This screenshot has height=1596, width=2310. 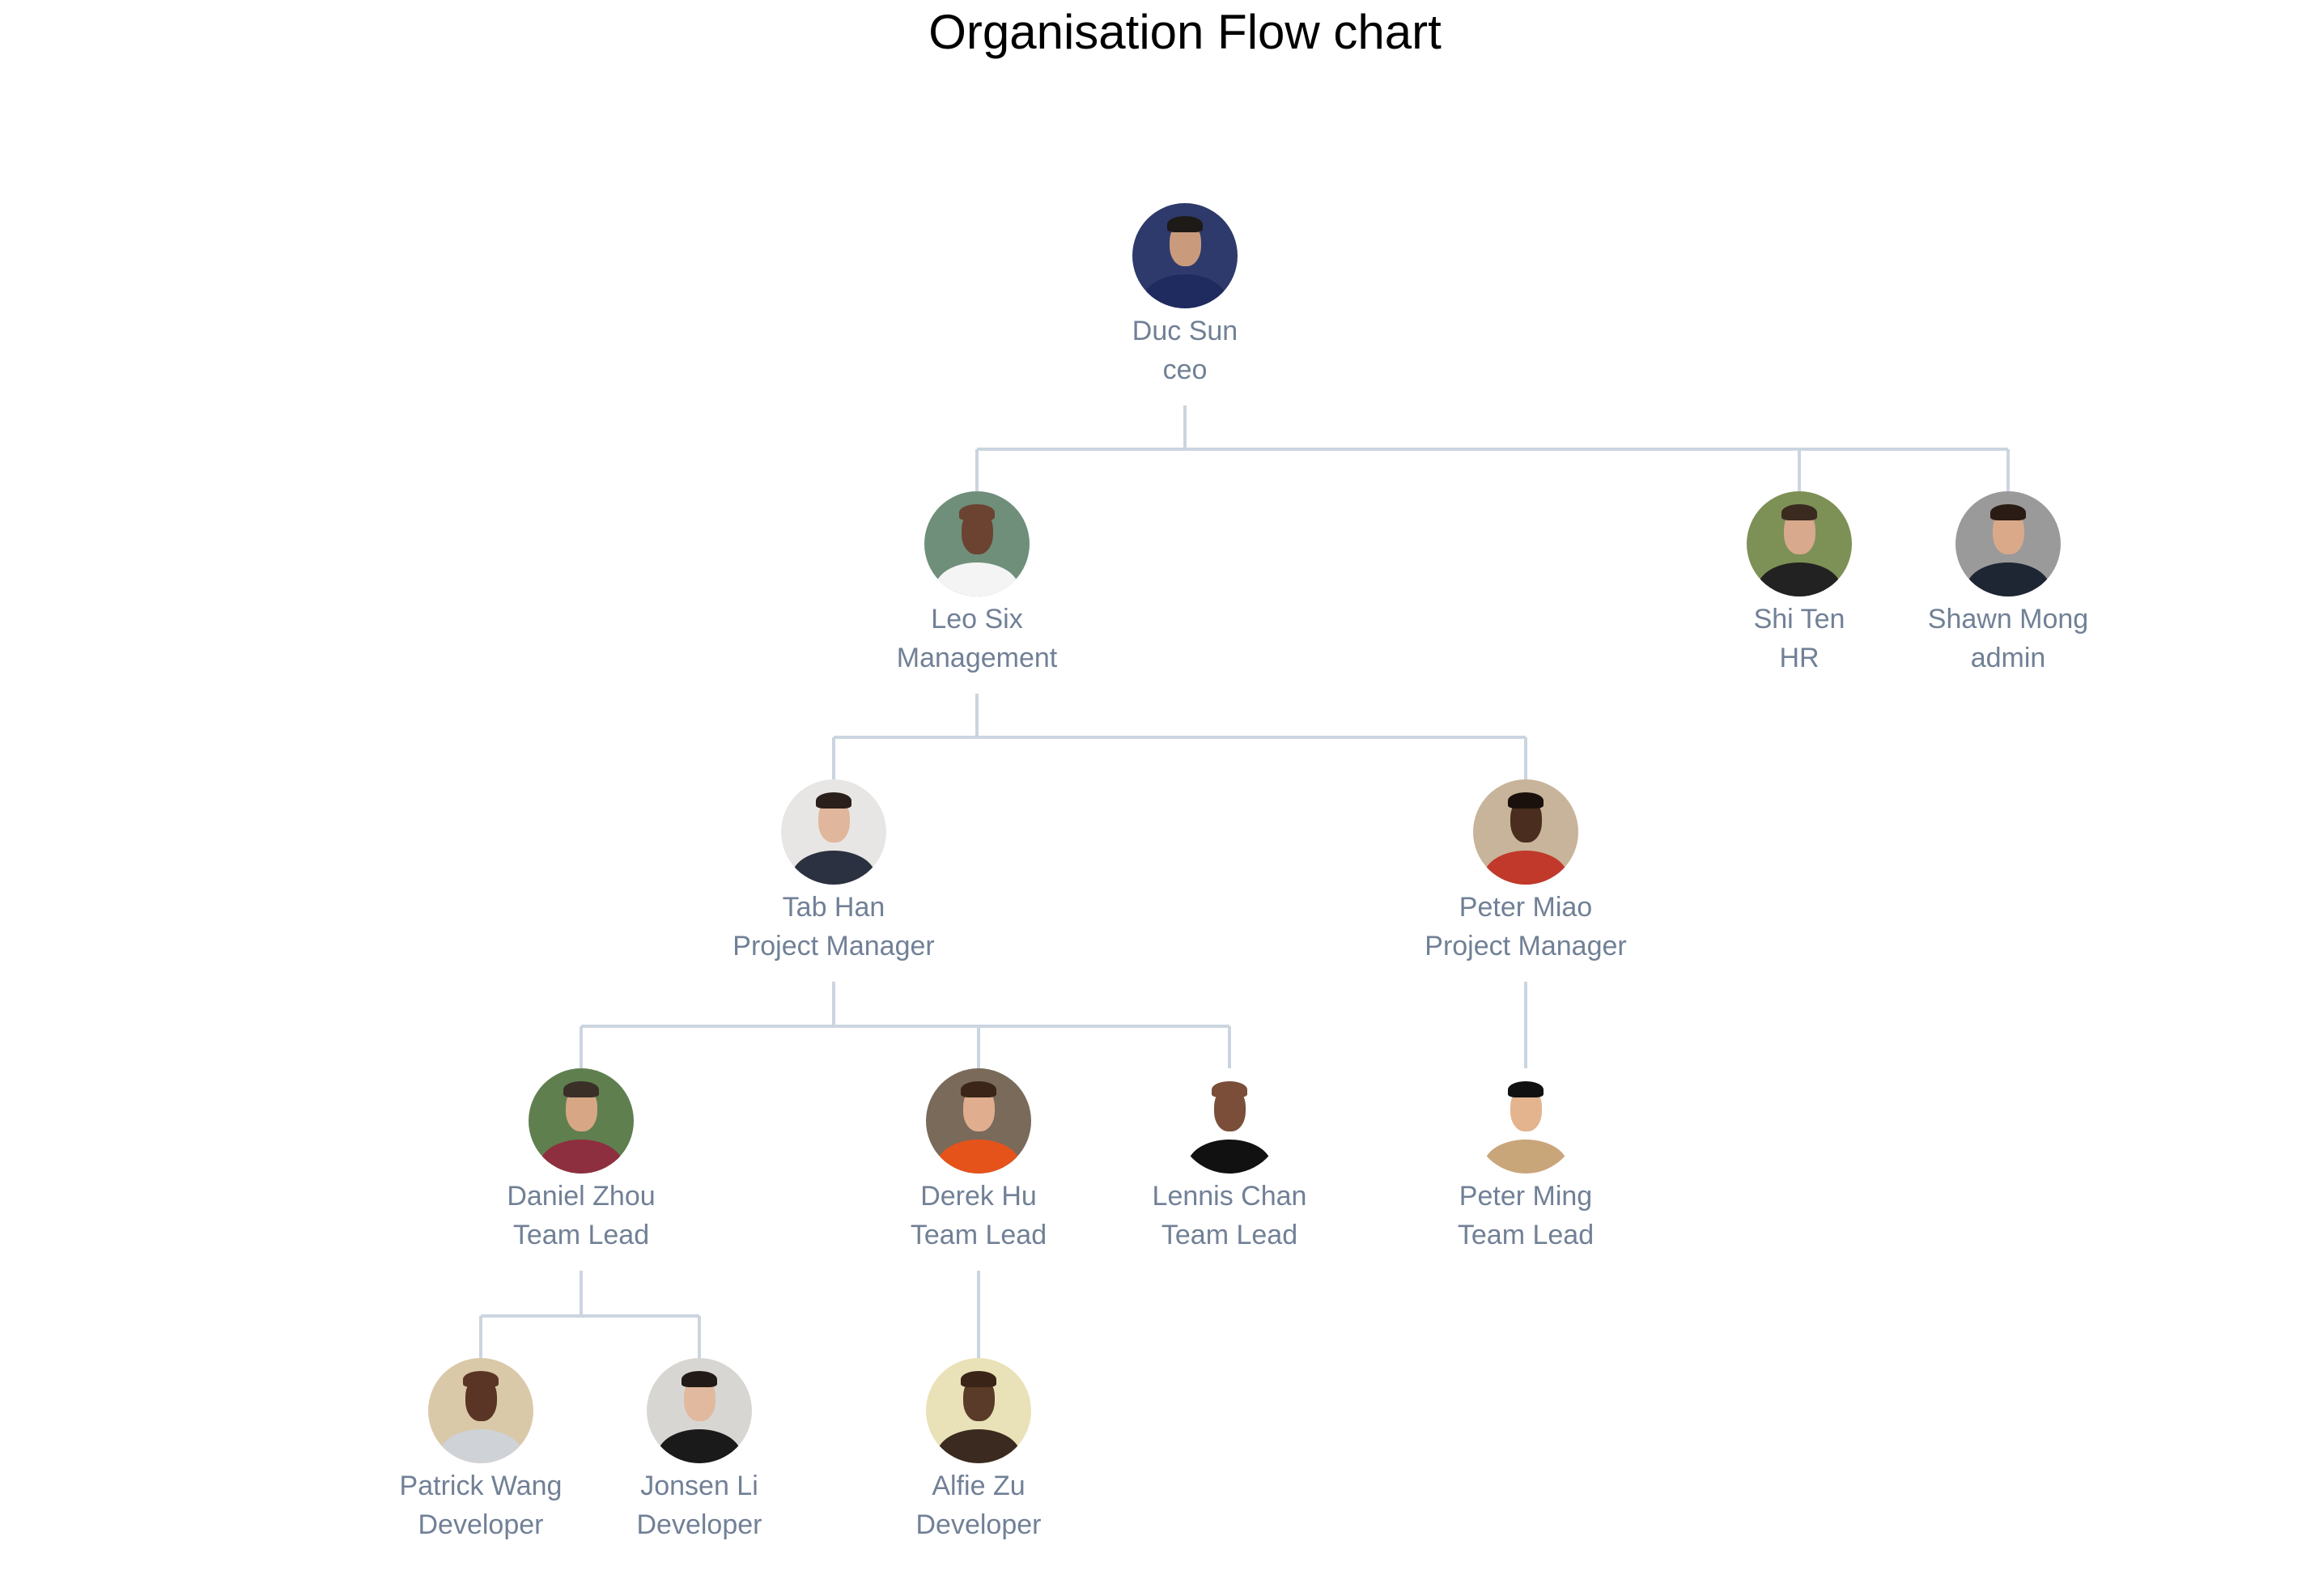 What do you see at coordinates (977, 658) in the screenshot?
I see `node-role: Management` at bounding box center [977, 658].